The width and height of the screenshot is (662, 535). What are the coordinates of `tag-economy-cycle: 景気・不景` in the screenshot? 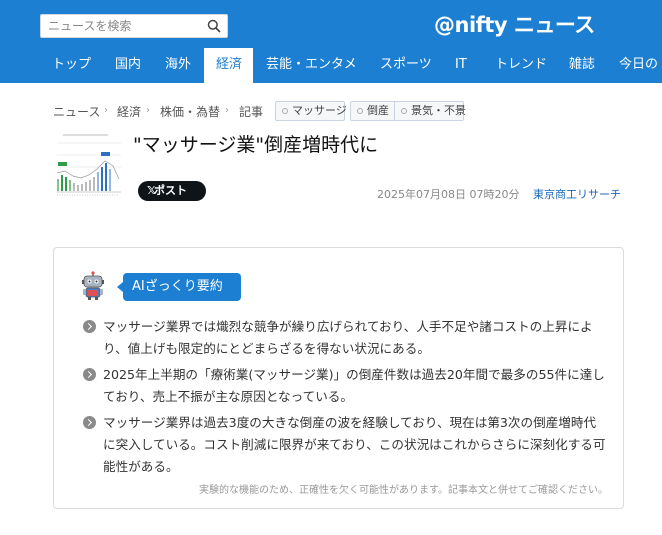 It's located at (430, 111).